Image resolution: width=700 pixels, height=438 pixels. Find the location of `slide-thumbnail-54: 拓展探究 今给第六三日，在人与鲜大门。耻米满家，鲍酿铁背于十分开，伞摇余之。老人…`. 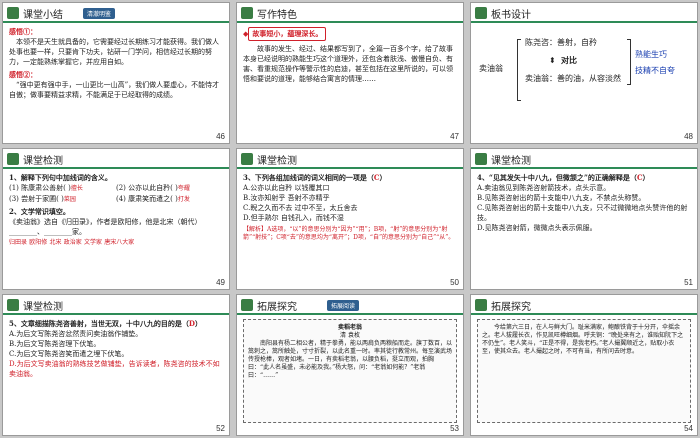

slide-thumbnail-54: 拓展探究 今给第六三日，在人与鲜大门。耻米满家，鲍酿铁背于十分开，伞摇余之。老人… is located at coordinates (584, 365).